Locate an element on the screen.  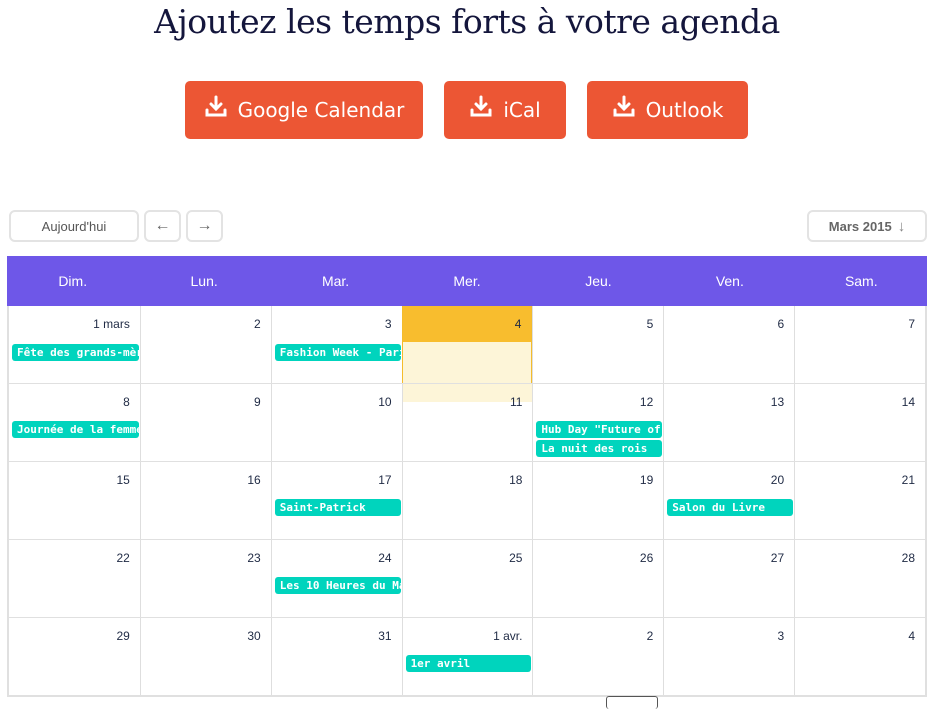
calendar-day: 25 is located at coordinates (467, 578).